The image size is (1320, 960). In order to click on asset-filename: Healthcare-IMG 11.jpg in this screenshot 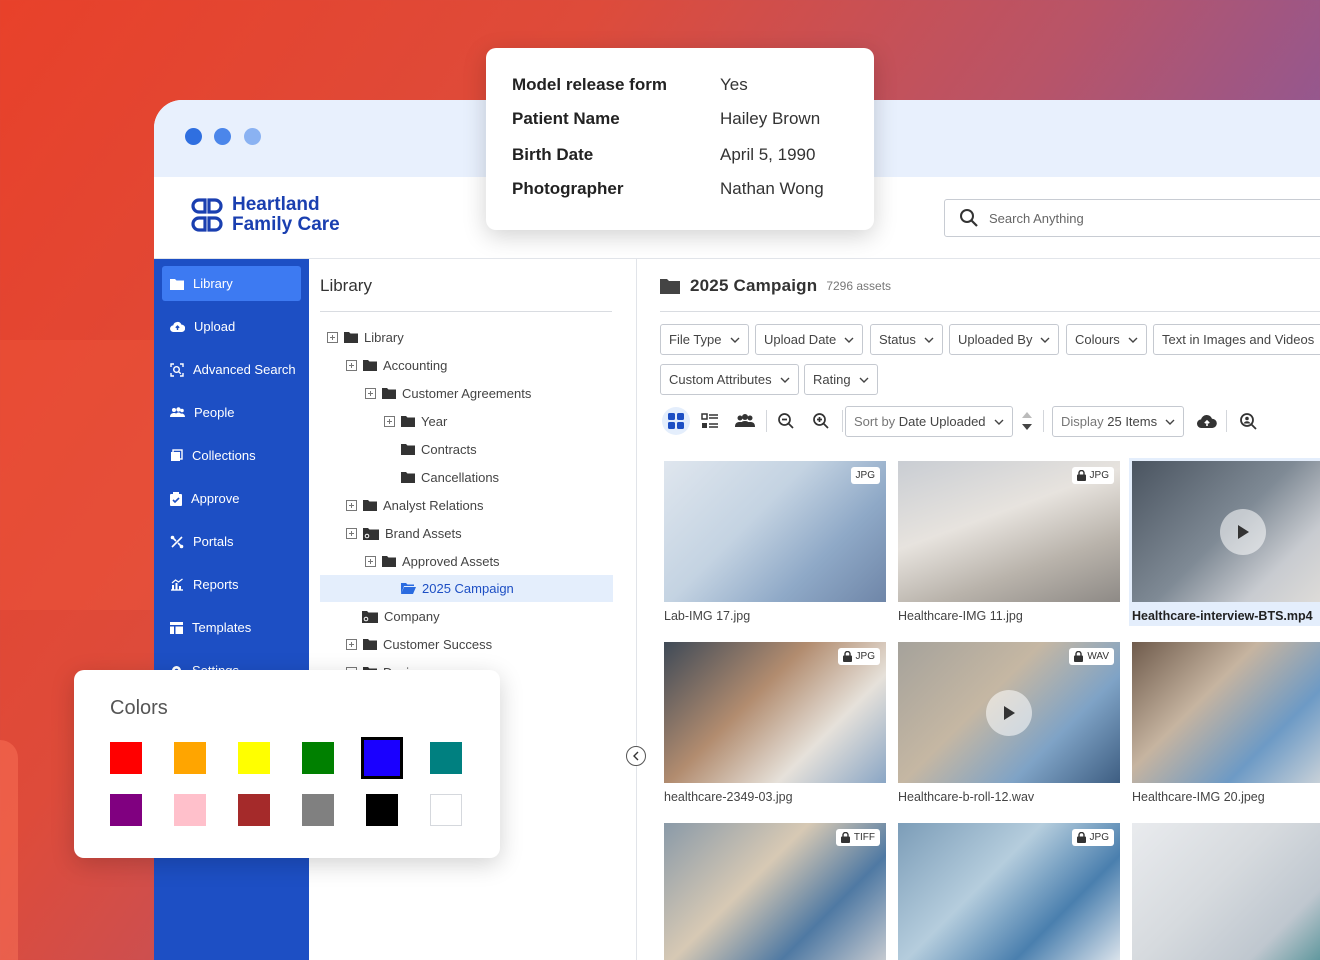, I will do `click(1009, 616)`.